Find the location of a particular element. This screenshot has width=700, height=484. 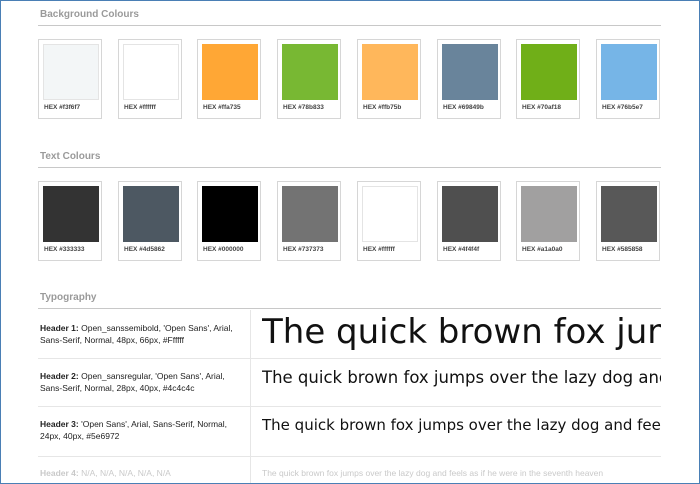

text-colour-swatch-card: HEX #ffffff is located at coordinates (389, 221).